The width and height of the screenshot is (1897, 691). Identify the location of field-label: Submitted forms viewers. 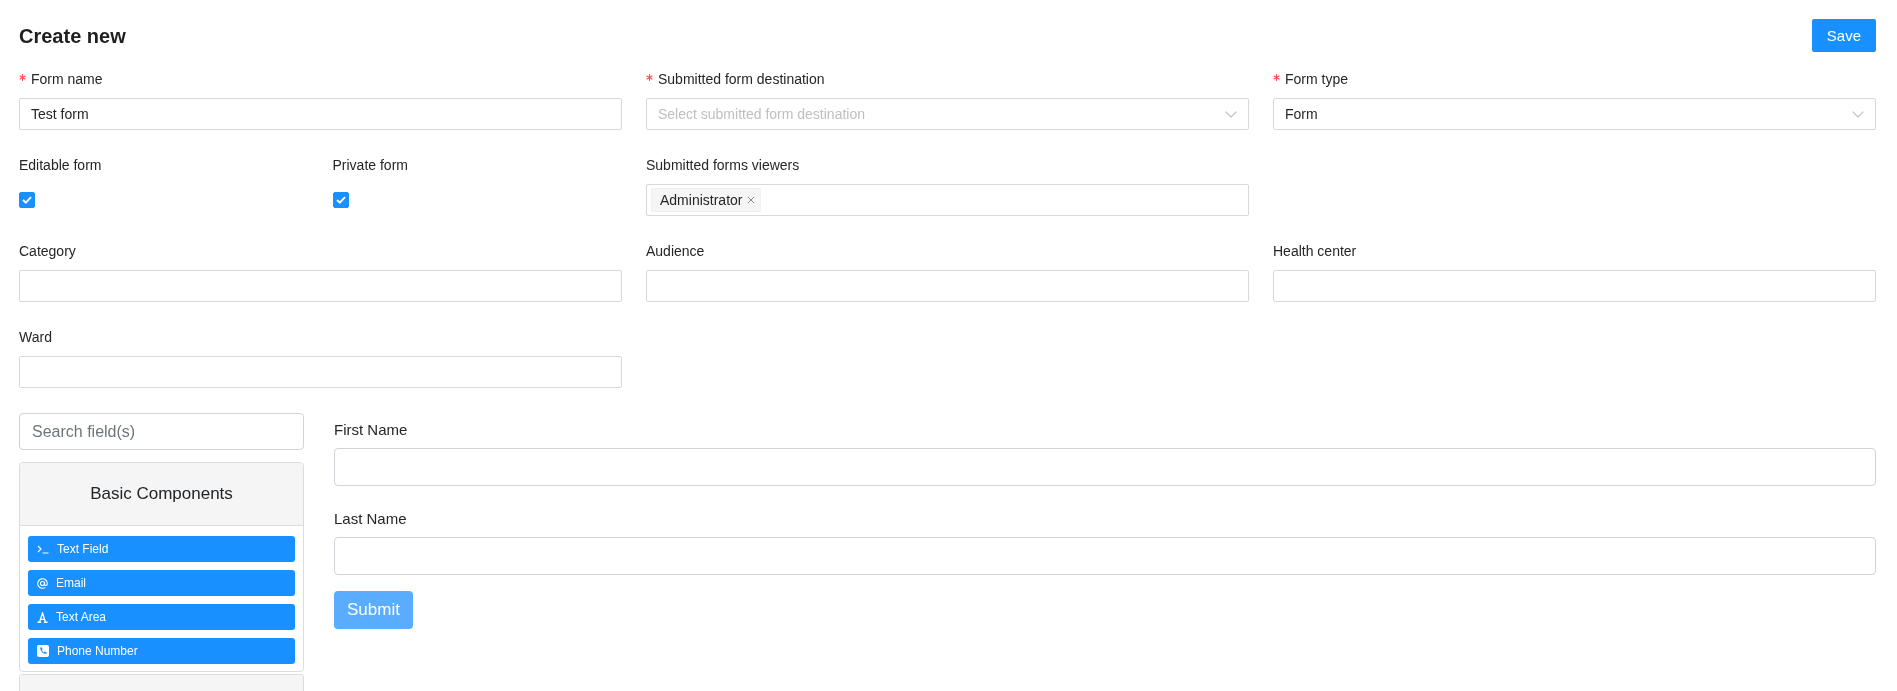
(723, 165).